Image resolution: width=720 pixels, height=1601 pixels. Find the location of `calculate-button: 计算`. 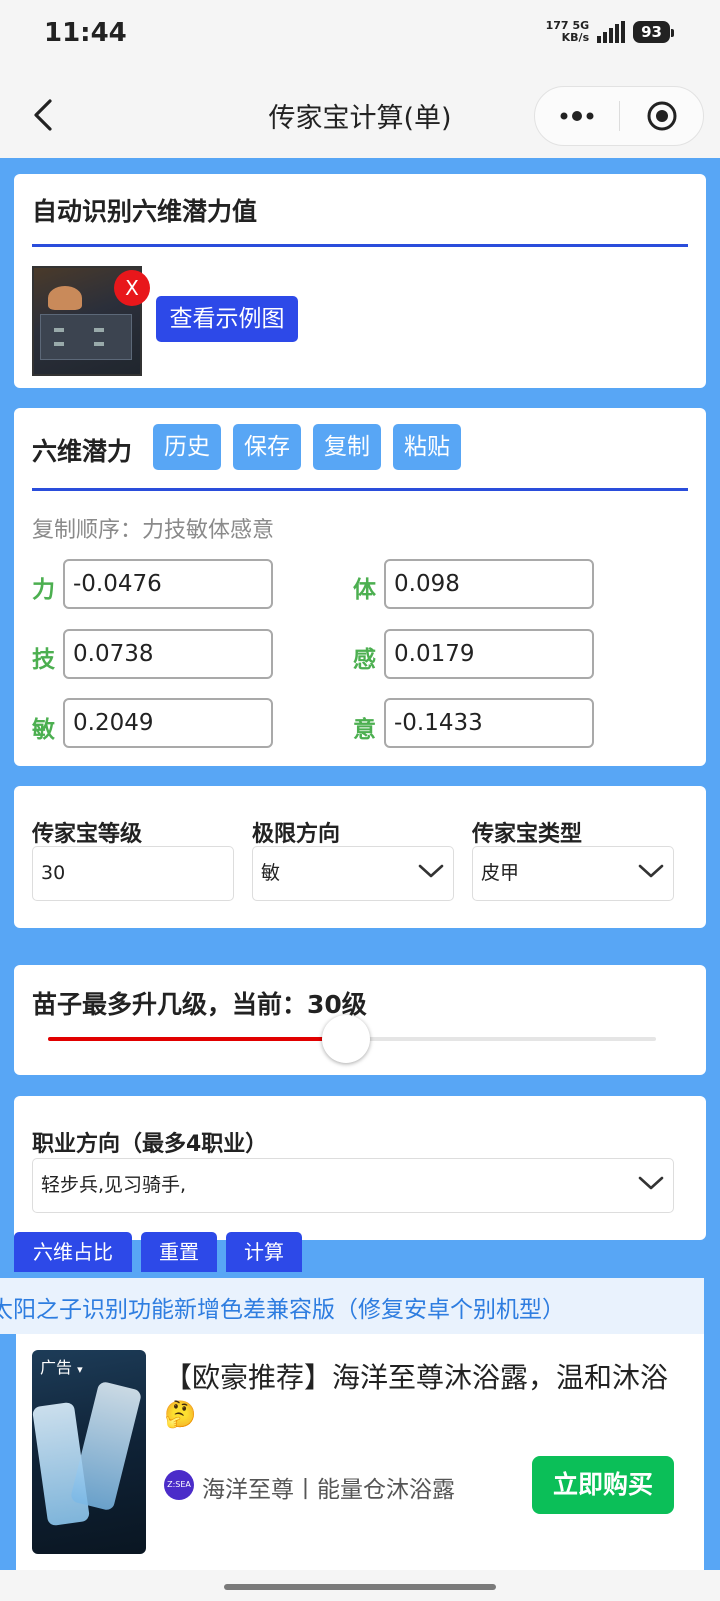

calculate-button: 计算 is located at coordinates (264, 1252).